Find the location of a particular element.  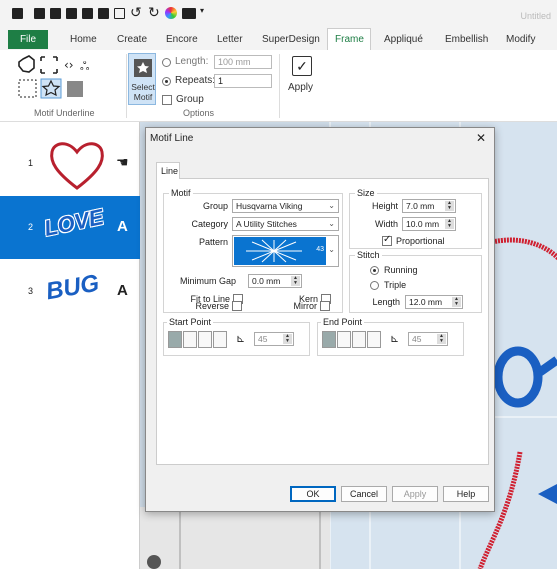

object-row-selected: 2 LOVE A is located at coordinates (70, 227).